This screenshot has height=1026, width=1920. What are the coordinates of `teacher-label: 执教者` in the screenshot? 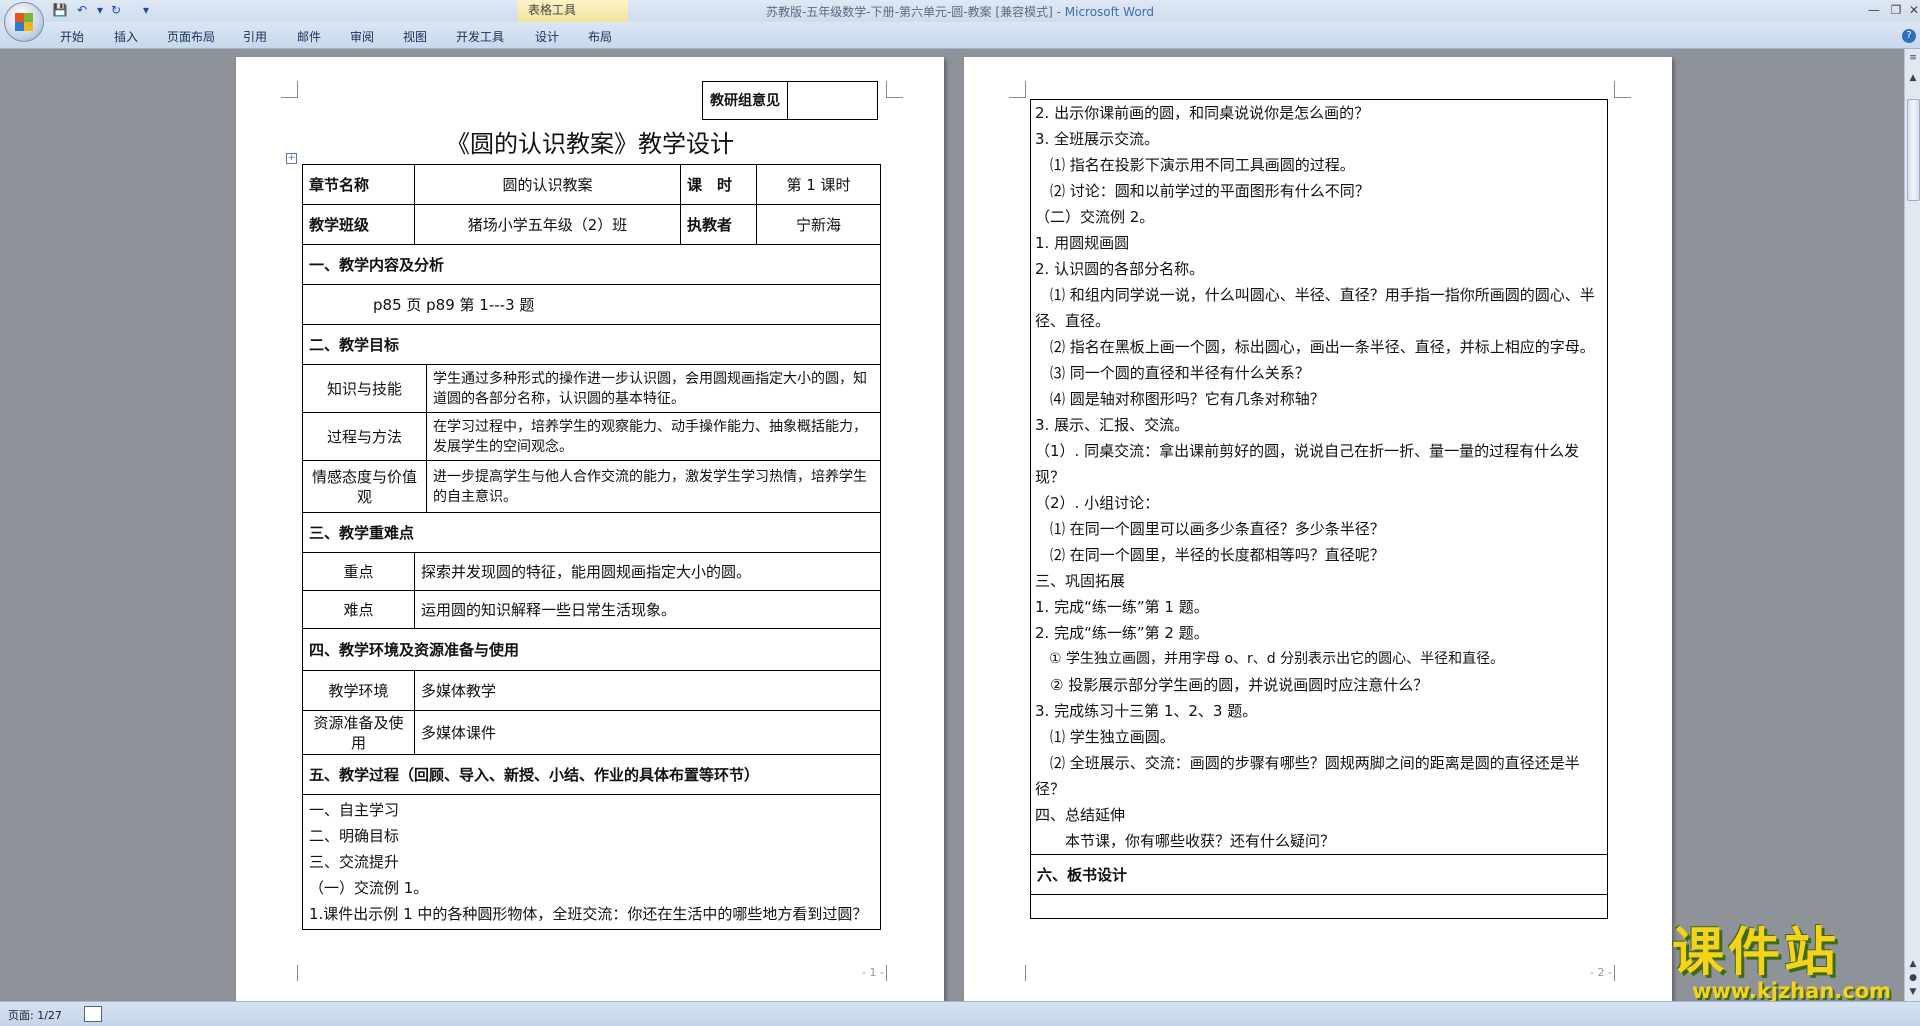 It's located at (719, 224).